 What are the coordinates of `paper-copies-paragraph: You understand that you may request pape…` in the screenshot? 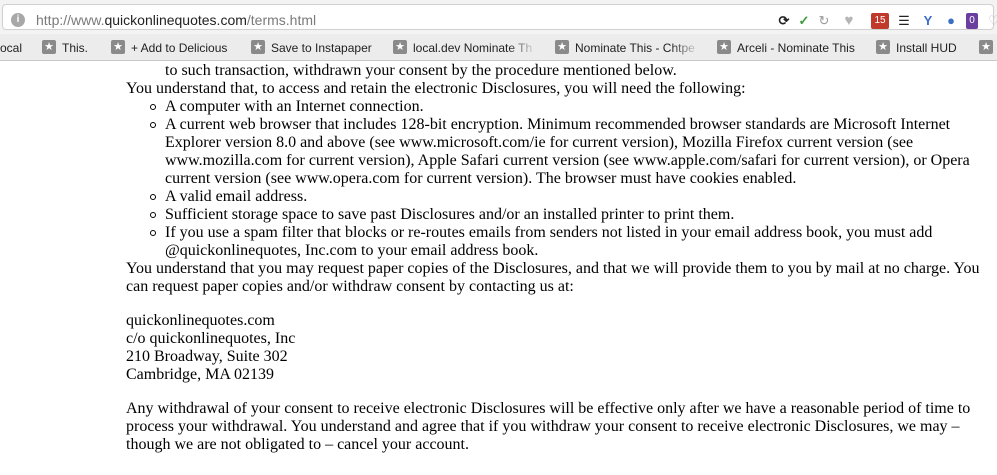 It's located at (553, 268).